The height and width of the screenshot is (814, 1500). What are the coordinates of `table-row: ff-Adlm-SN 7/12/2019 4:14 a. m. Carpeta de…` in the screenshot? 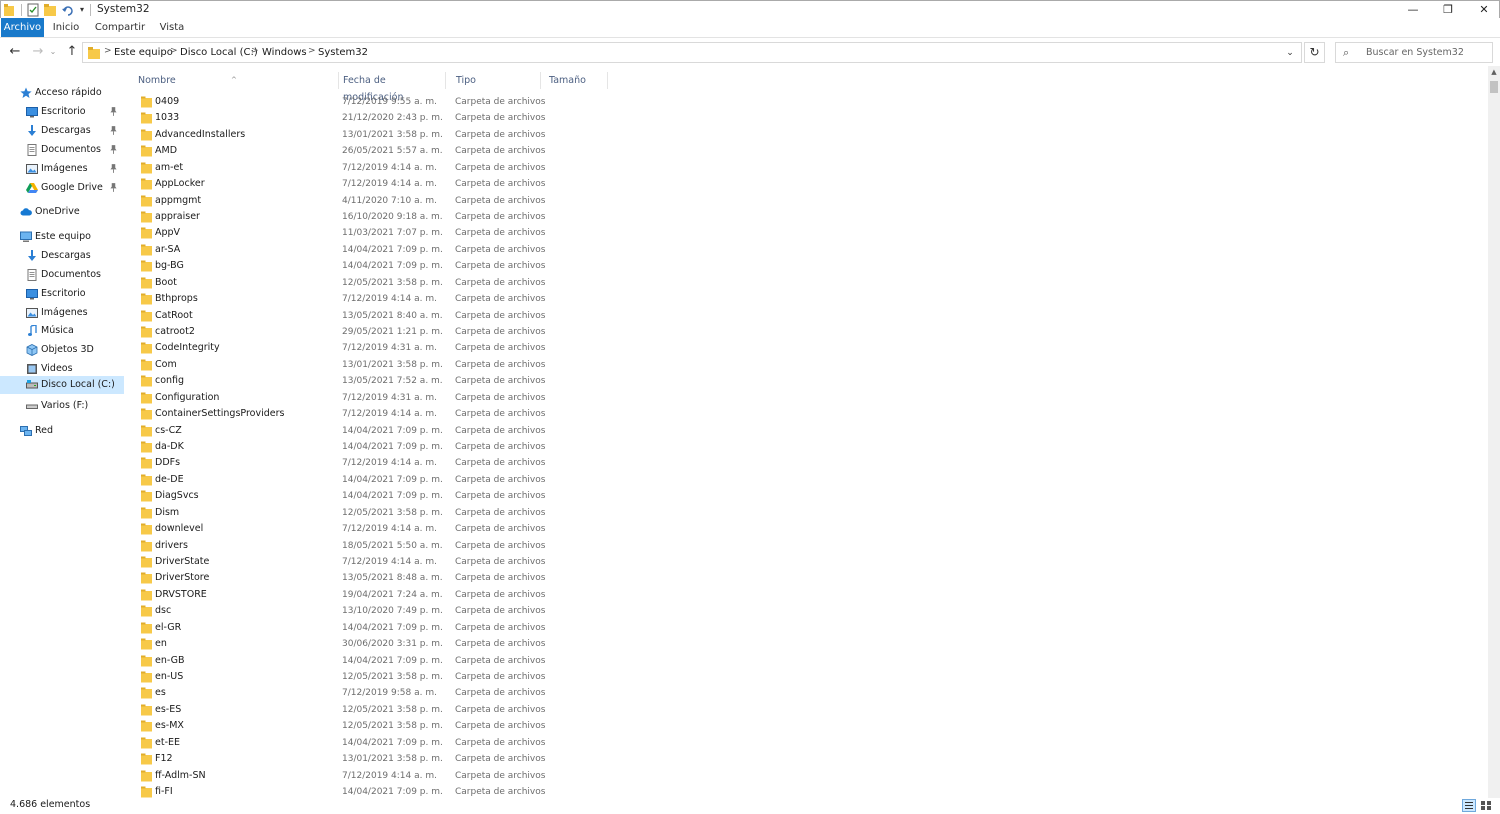 It's located at (478, 776).